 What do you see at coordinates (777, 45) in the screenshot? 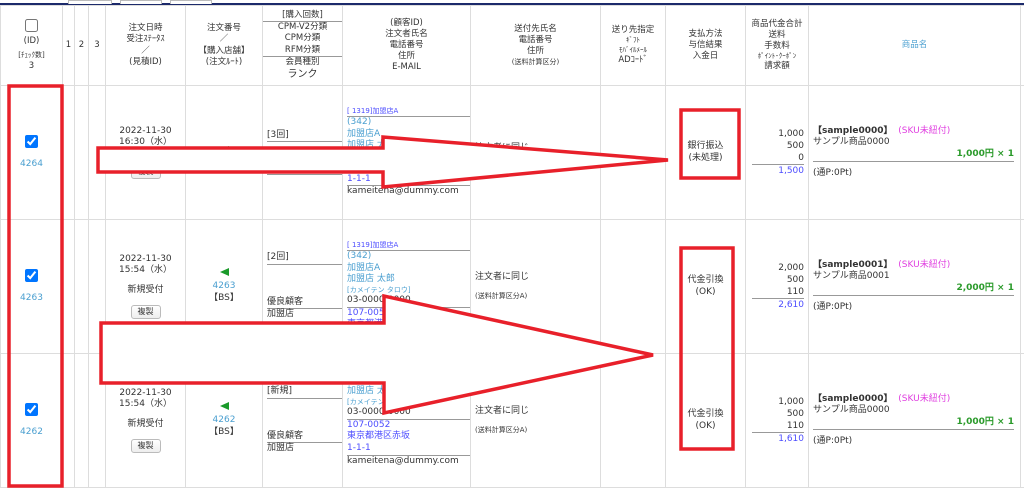
I see `header-text: 手数料` at bounding box center [777, 45].